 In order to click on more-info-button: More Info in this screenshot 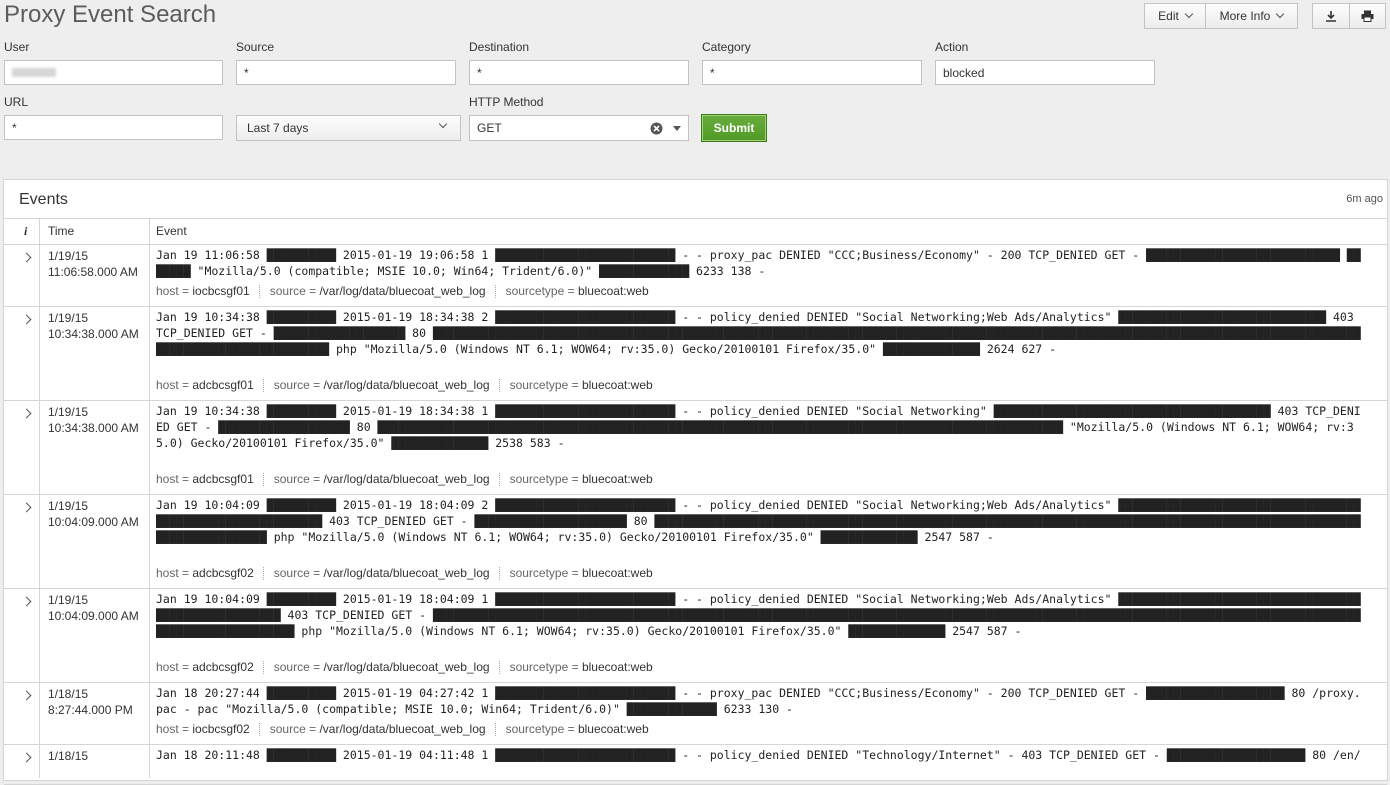, I will do `click(1251, 16)`.